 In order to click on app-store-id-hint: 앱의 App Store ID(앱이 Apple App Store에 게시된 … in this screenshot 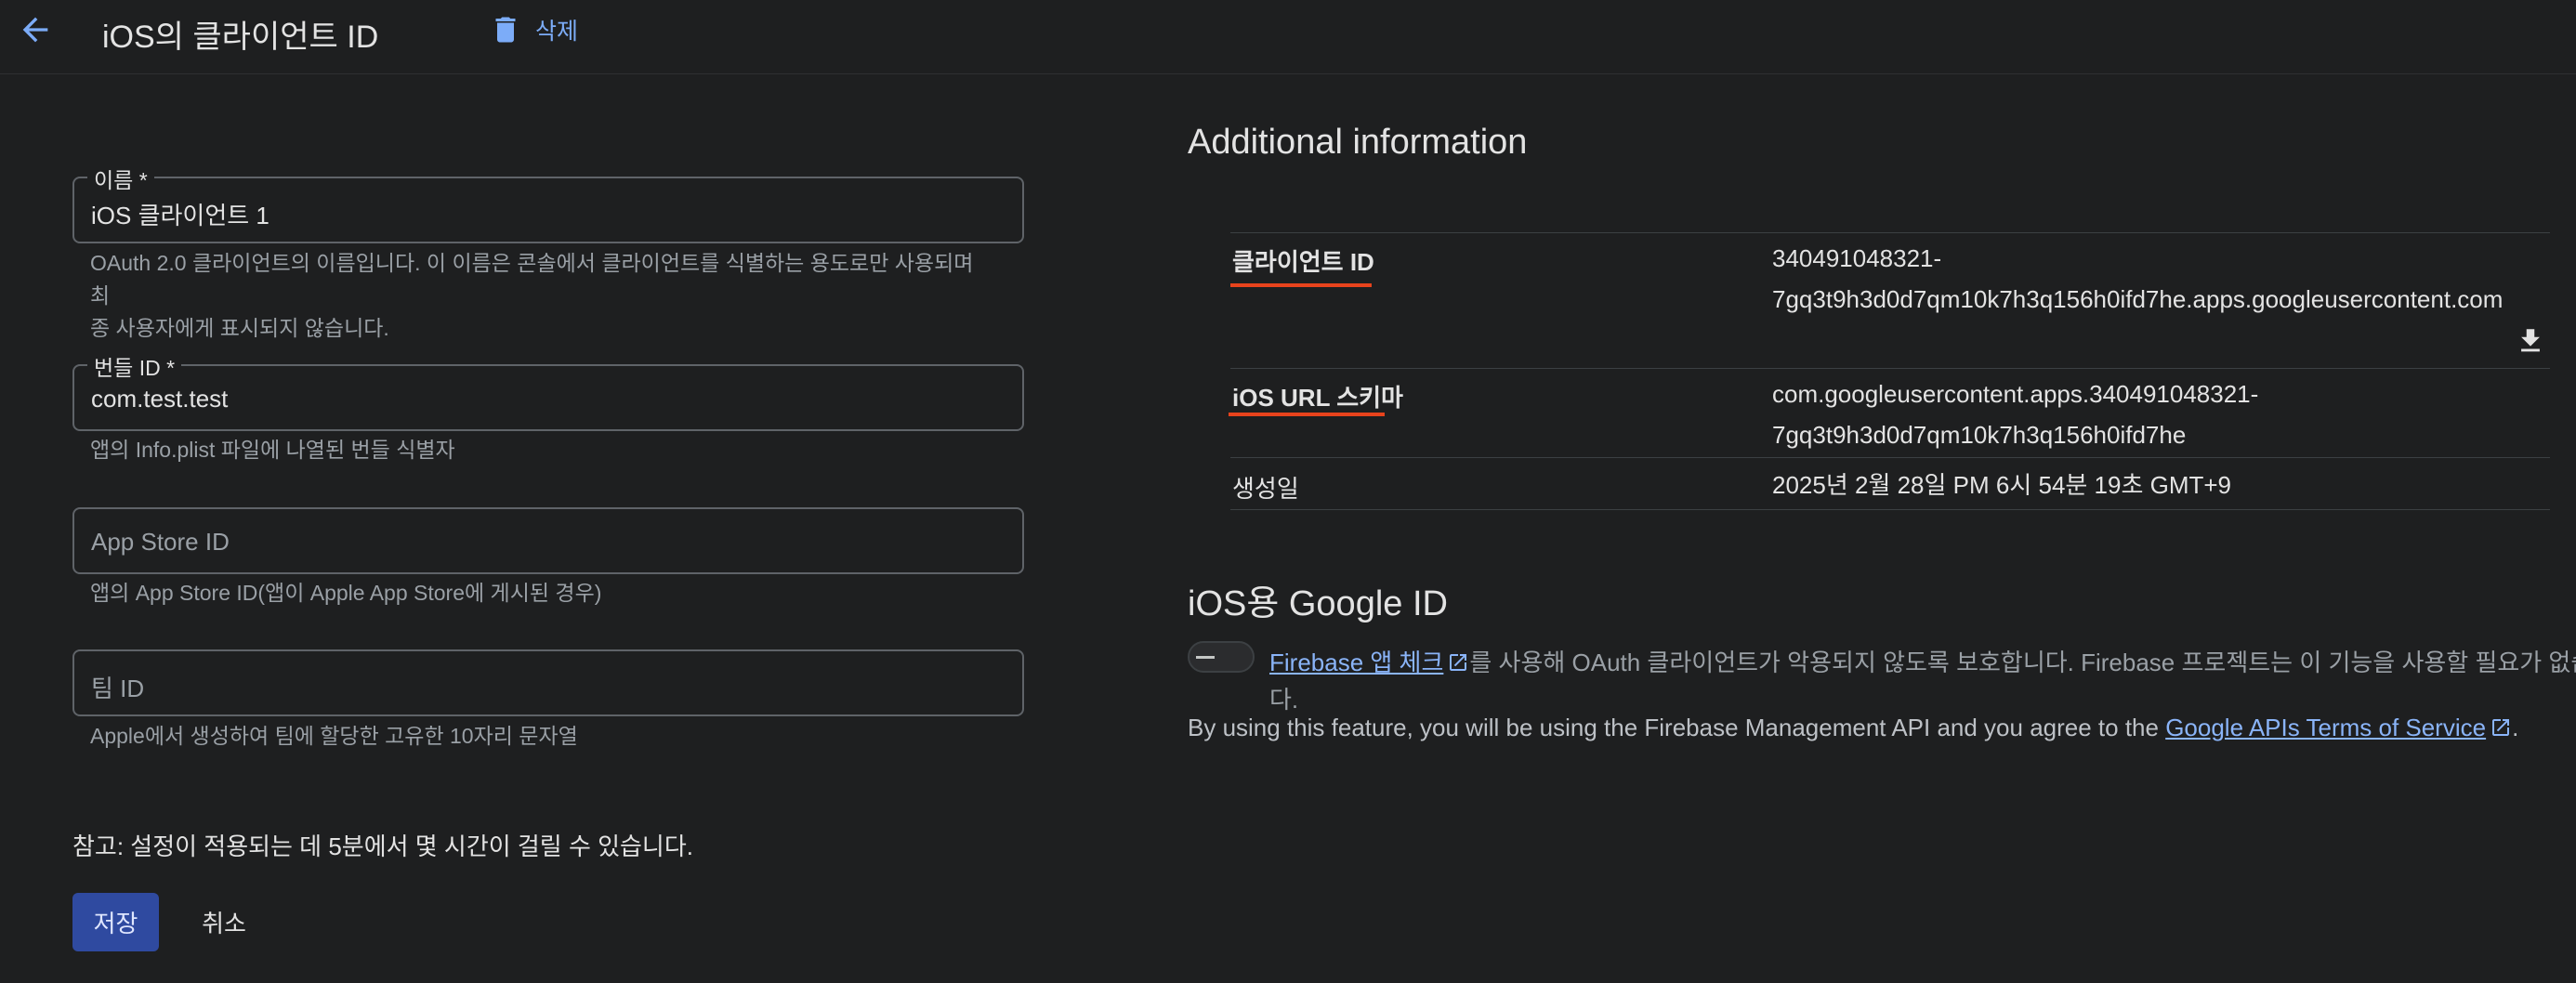, I will do `click(346, 593)`.